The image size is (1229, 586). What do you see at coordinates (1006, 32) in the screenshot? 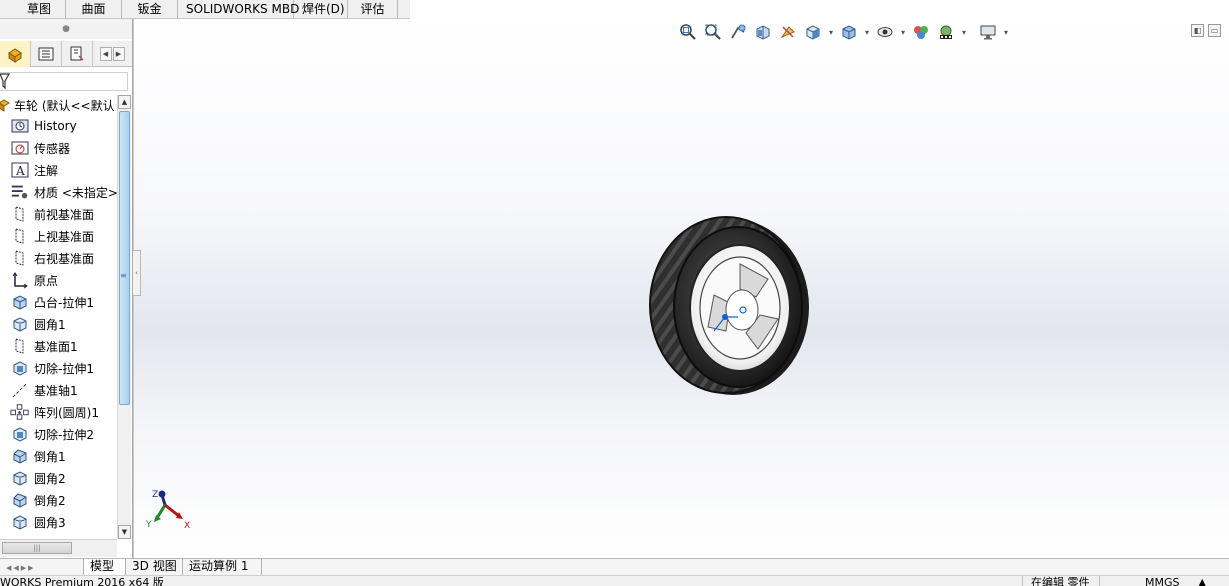
I see `view-settings-dropdown-icon: ▾` at bounding box center [1006, 32].